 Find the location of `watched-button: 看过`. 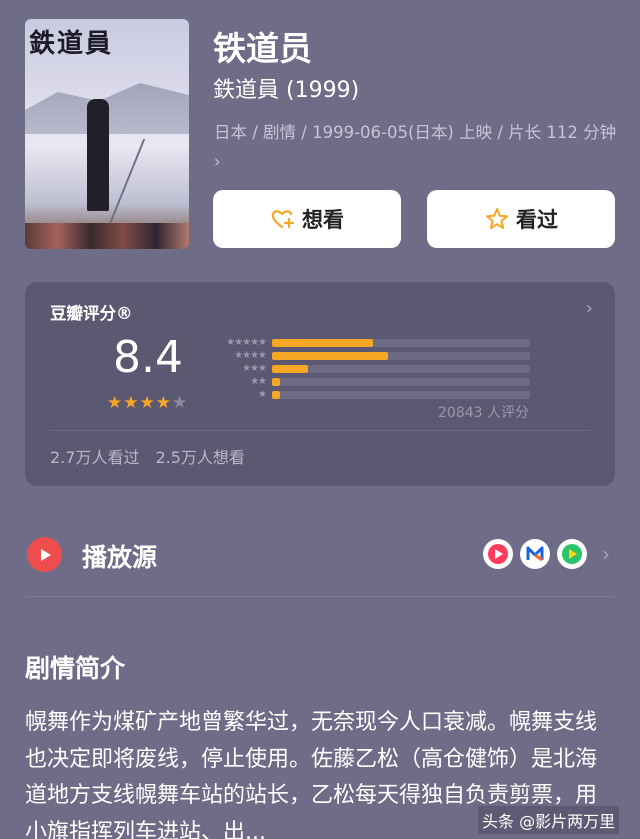

watched-button: 看过 is located at coordinates (521, 219).